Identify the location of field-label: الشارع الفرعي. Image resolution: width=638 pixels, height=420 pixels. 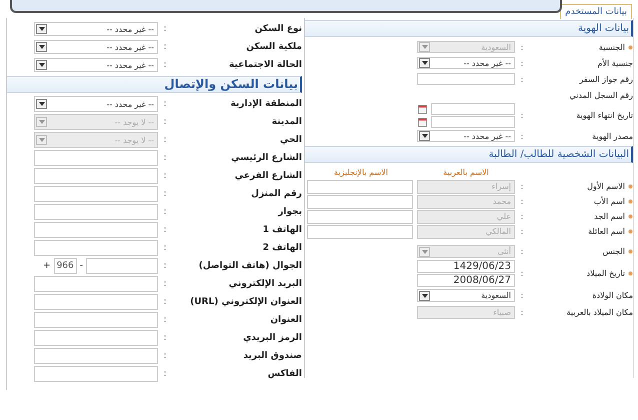
(268, 176).